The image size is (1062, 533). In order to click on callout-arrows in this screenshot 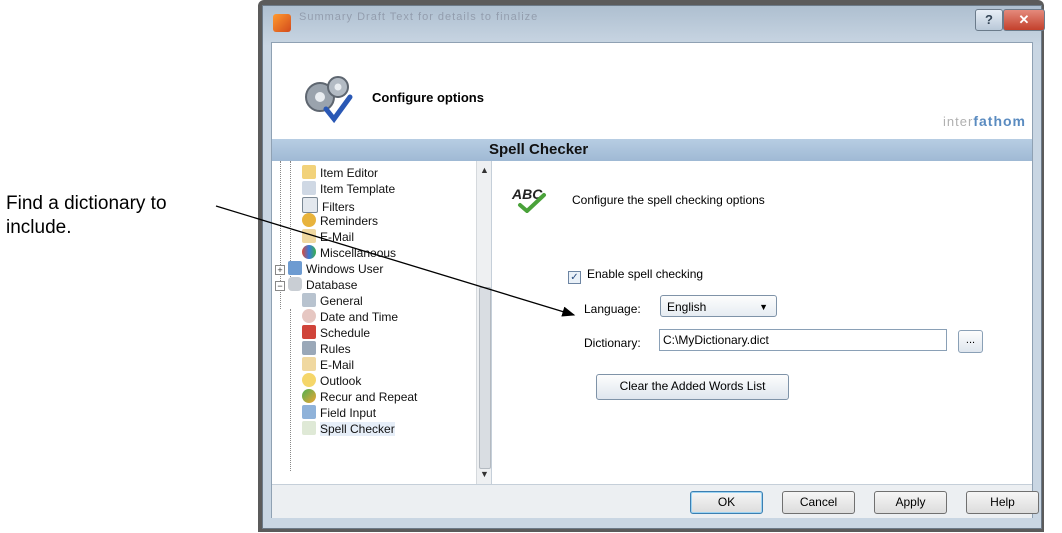, I will do `click(395, 261)`.